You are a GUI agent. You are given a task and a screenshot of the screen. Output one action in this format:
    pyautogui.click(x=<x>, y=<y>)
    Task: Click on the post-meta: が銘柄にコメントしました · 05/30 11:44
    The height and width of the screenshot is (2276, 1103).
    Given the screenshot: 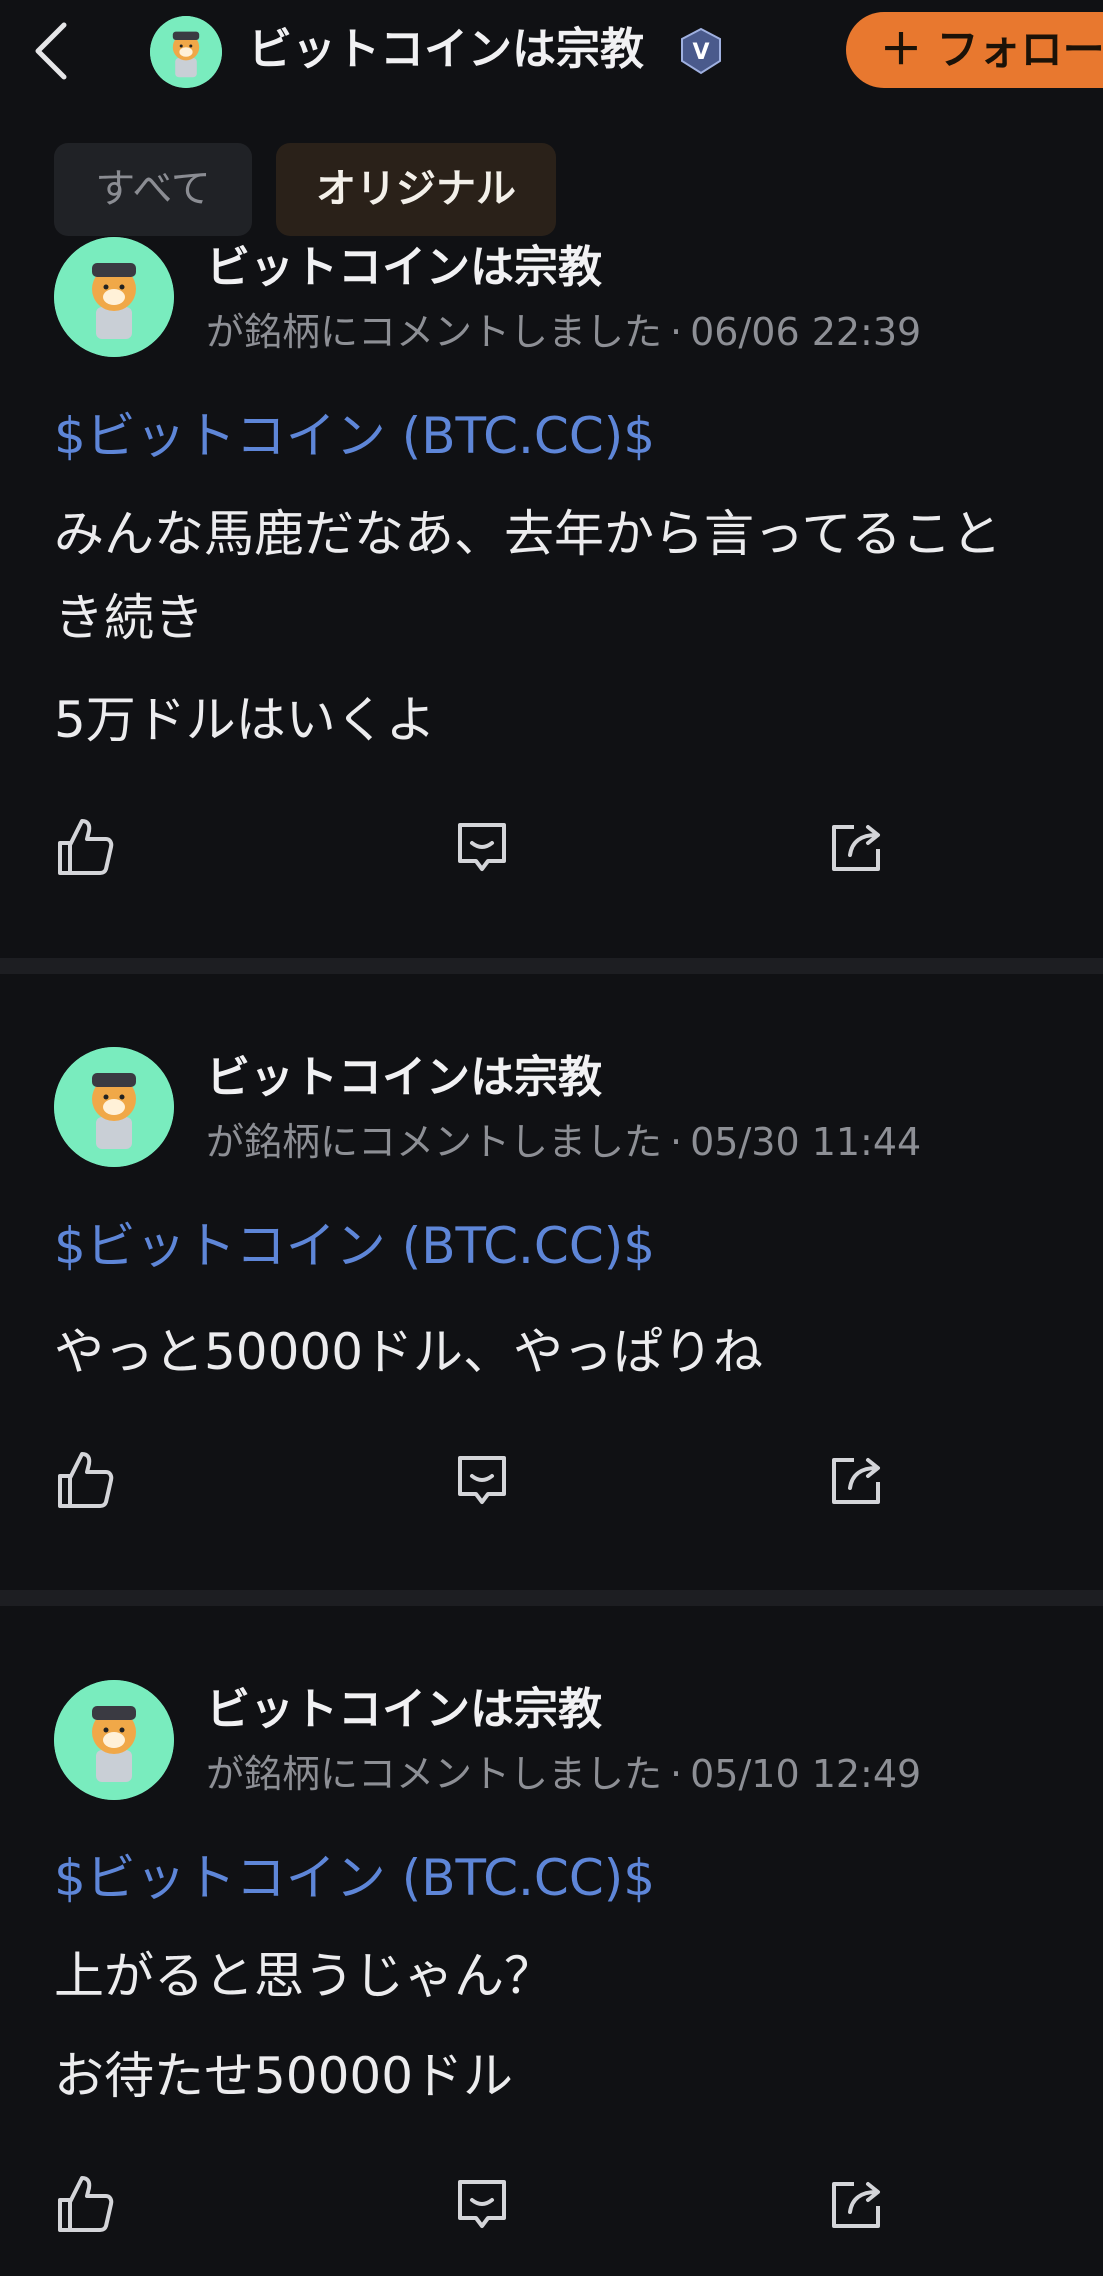 What is the action you would take?
    pyautogui.click(x=563, y=1142)
    